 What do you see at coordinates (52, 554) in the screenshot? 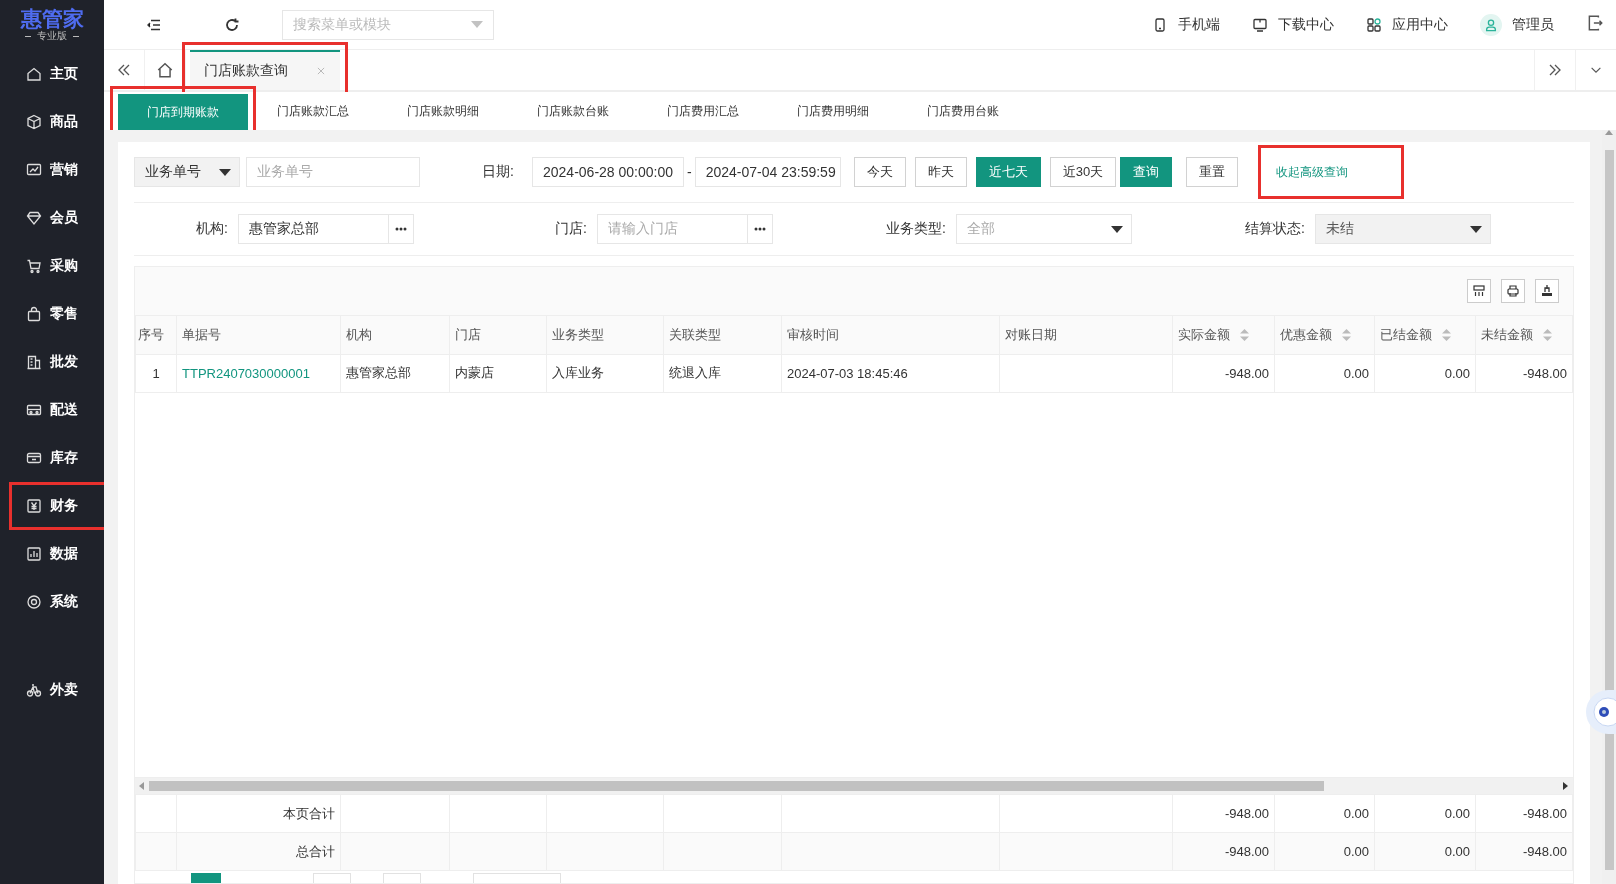
I see `sidebar-item: 数据` at bounding box center [52, 554].